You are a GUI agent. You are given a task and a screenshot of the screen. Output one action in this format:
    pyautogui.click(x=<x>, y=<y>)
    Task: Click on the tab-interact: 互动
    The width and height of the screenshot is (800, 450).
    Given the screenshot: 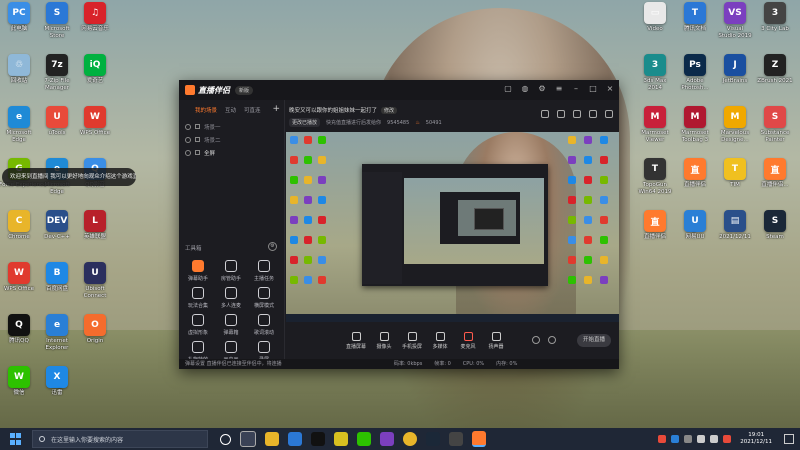 What is the action you would take?
    pyautogui.click(x=230, y=110)
    